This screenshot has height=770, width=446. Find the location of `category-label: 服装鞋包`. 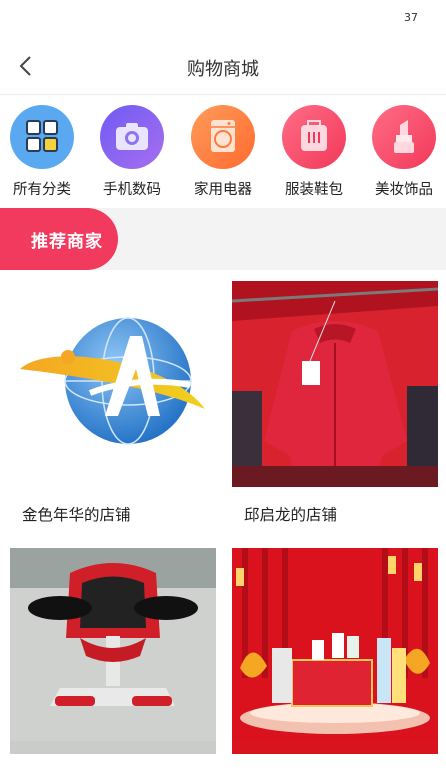

category-label: 服装鞋包 is located at coordinates (314, 190).